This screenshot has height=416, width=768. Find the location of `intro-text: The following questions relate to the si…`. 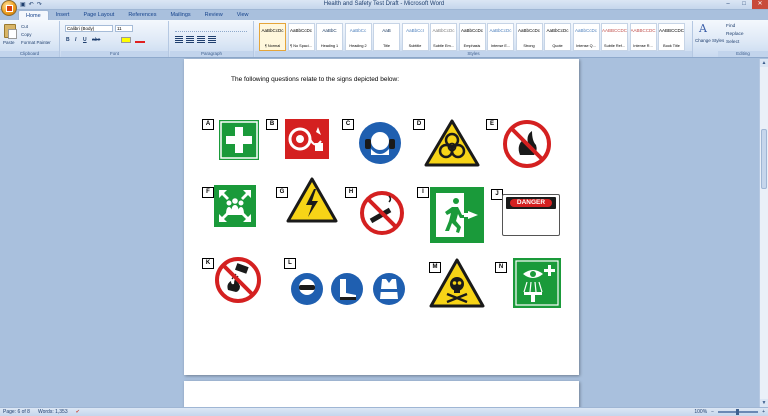

intro-text: The following questions relate to the si… is located at coordinates (315, 79).